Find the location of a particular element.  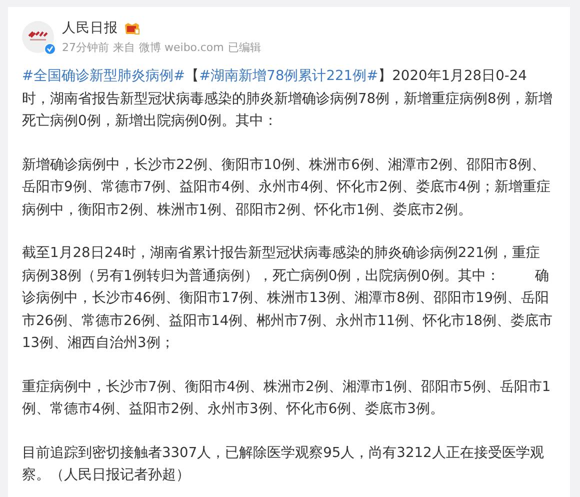

post-time: 27分钟前 is located at coordinates (85, 47).